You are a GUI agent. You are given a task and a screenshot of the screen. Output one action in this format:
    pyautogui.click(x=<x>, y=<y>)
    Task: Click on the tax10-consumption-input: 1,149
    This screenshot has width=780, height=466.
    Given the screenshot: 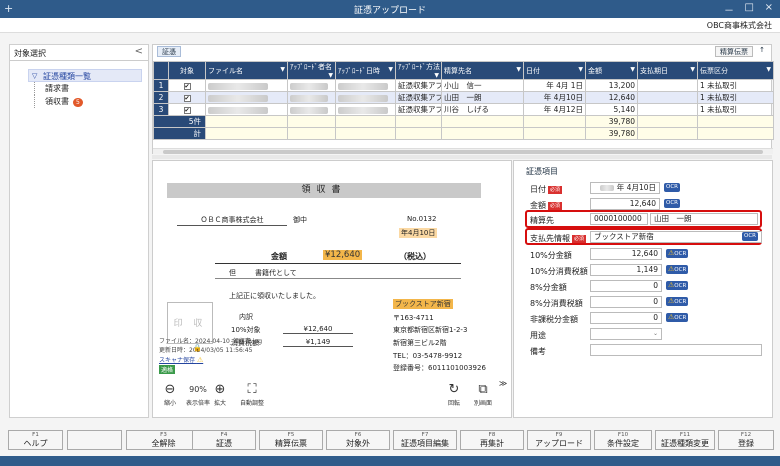 What is the action you would take?
    pyautogui.click(x=626, y=270)
    